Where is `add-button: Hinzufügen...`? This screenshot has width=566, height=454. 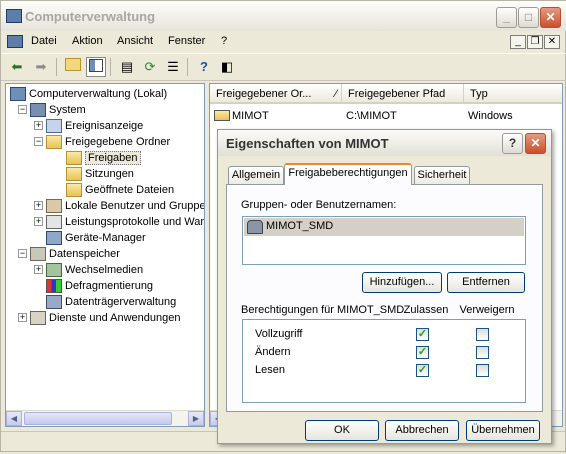
add-button: Hinzufügen... is located at coordinates (402, 282).